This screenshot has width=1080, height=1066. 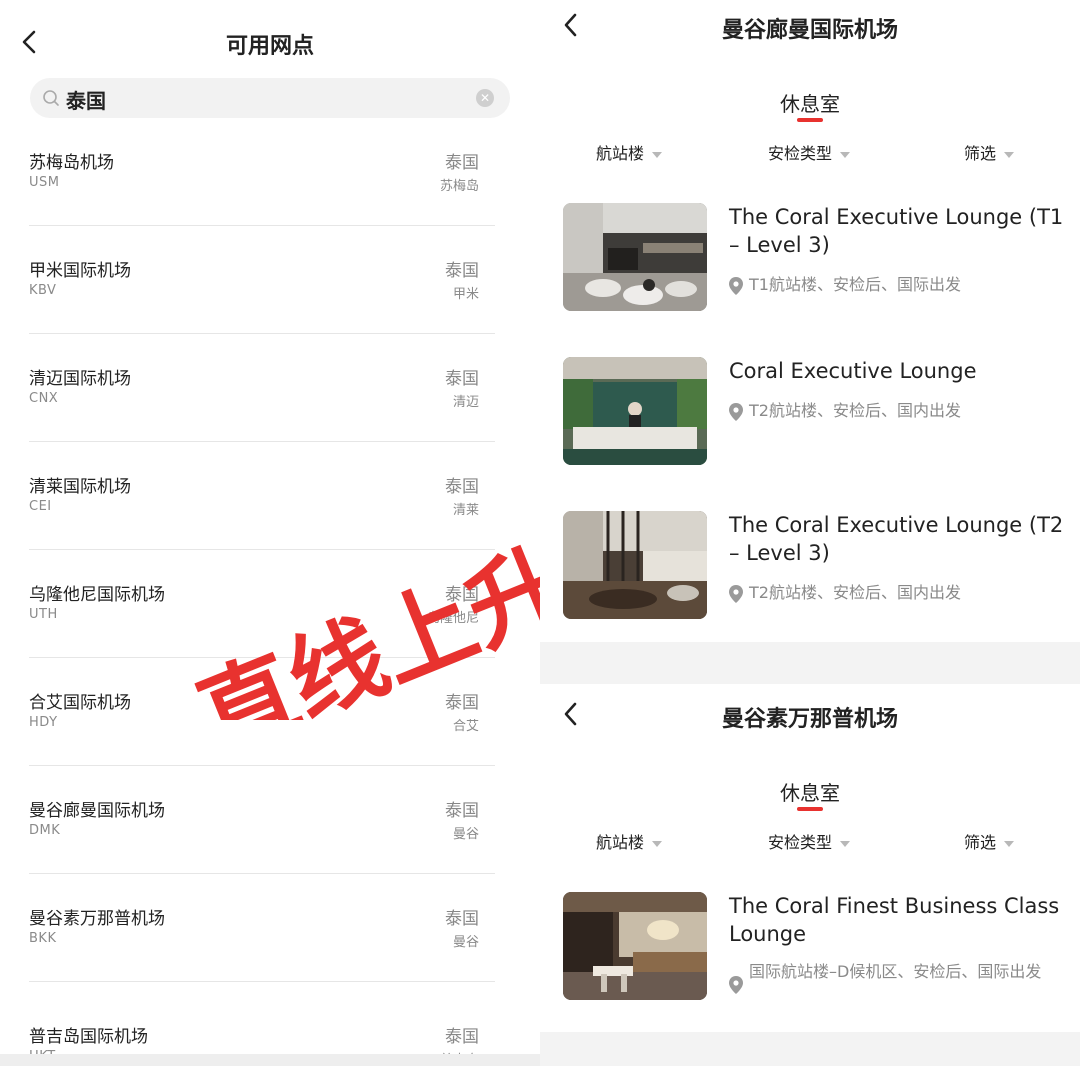 I want to click on airport-city: 清迈, so click(x=465, y=402).